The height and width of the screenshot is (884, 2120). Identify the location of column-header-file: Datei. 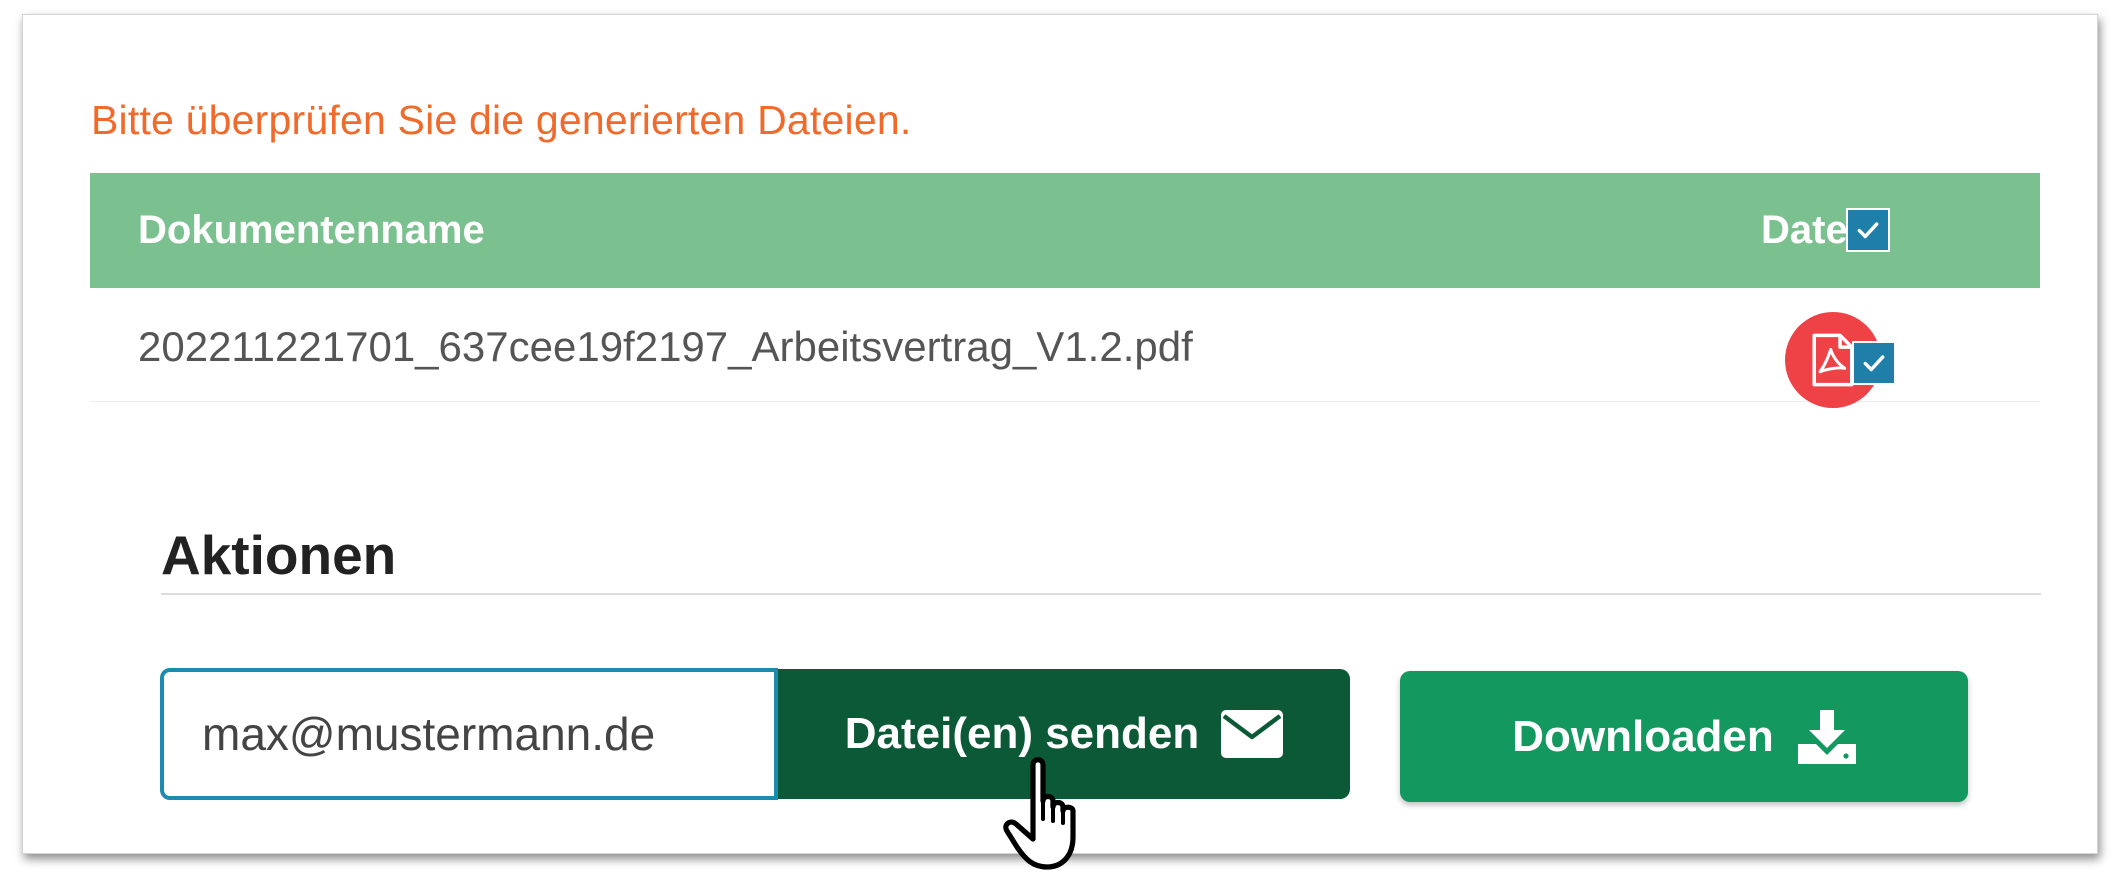
(1810, 230).